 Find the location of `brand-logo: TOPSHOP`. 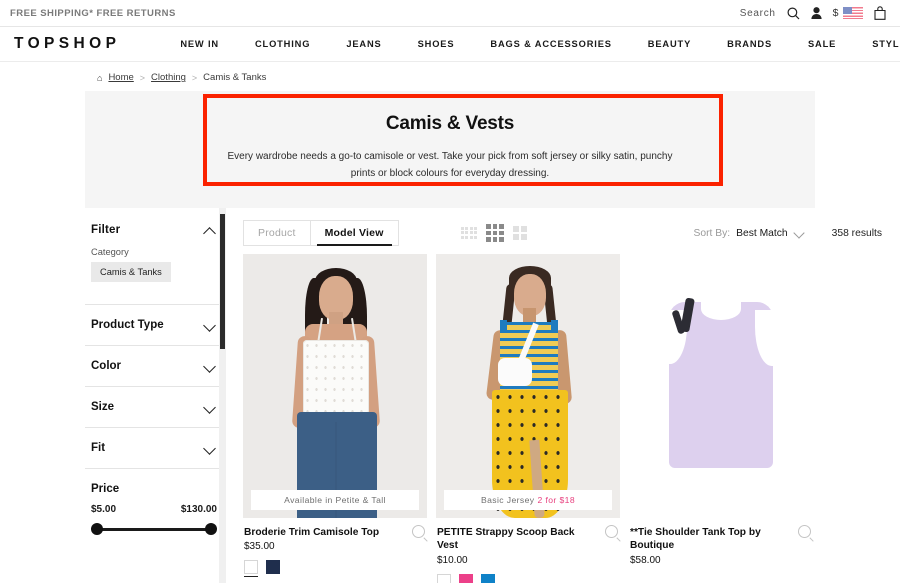

brand-logo: TOPSHOP is located at coordinates (67, 44).